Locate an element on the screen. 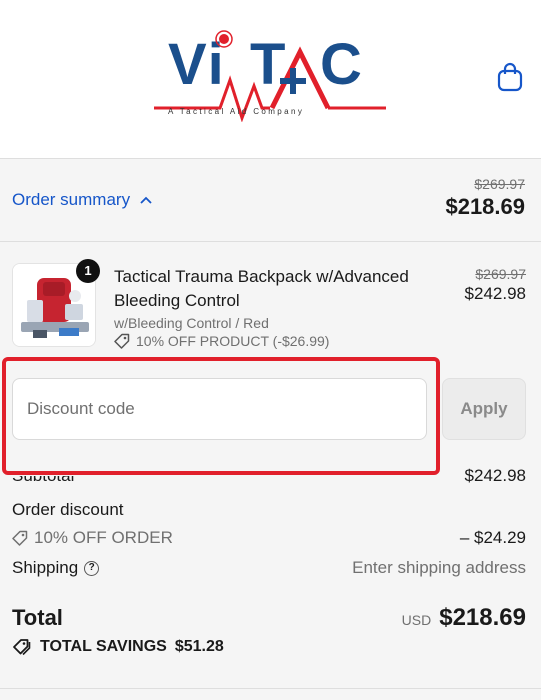 This screenshot has width=541, height=700. line-item-prices: $269.97 $242.98 is located at coordinates (495, 285).